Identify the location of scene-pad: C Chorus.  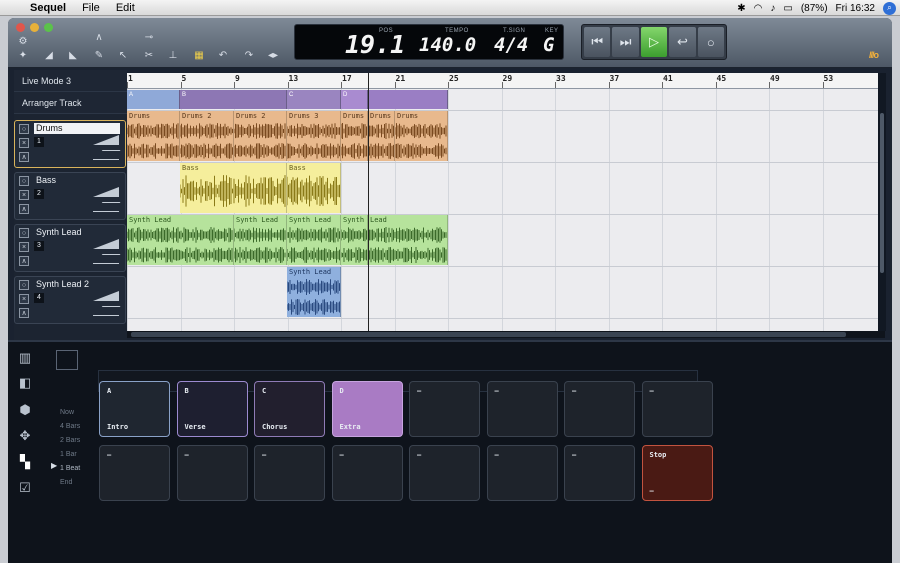
(289, 409).